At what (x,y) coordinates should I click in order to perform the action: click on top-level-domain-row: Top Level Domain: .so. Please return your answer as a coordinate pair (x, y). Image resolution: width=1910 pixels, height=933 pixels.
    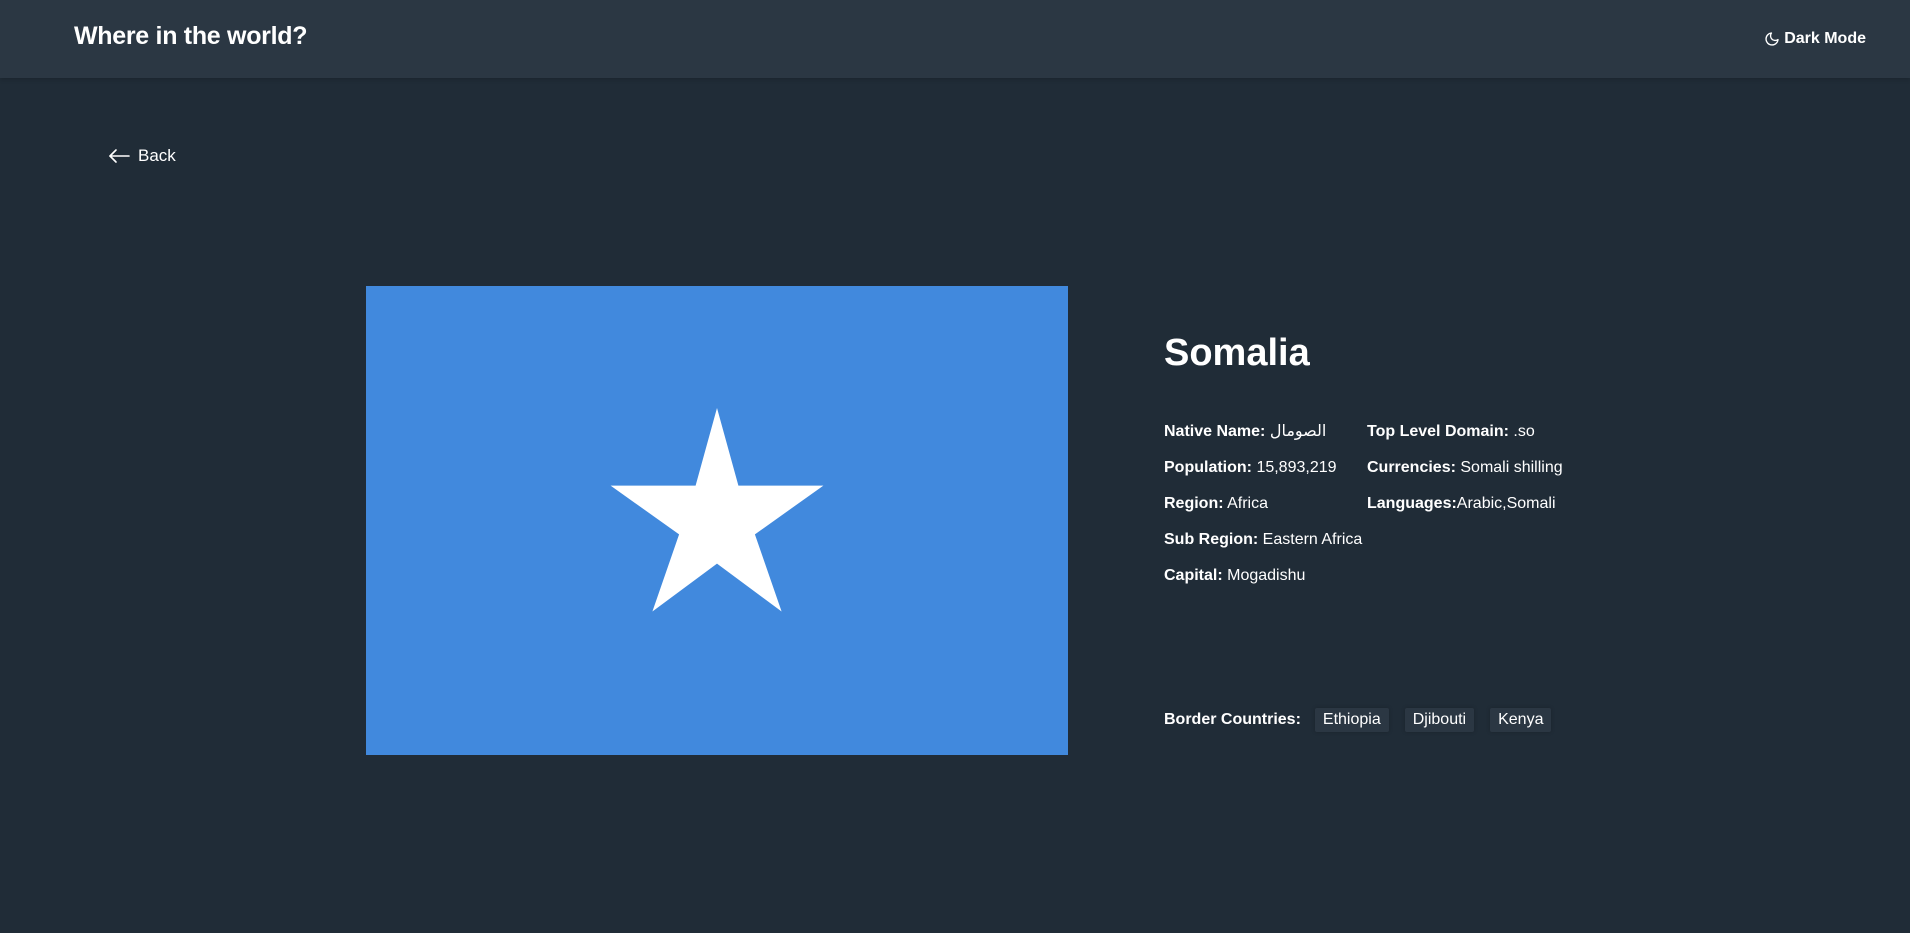
    Looking at the image, I should click on (1465, 440).